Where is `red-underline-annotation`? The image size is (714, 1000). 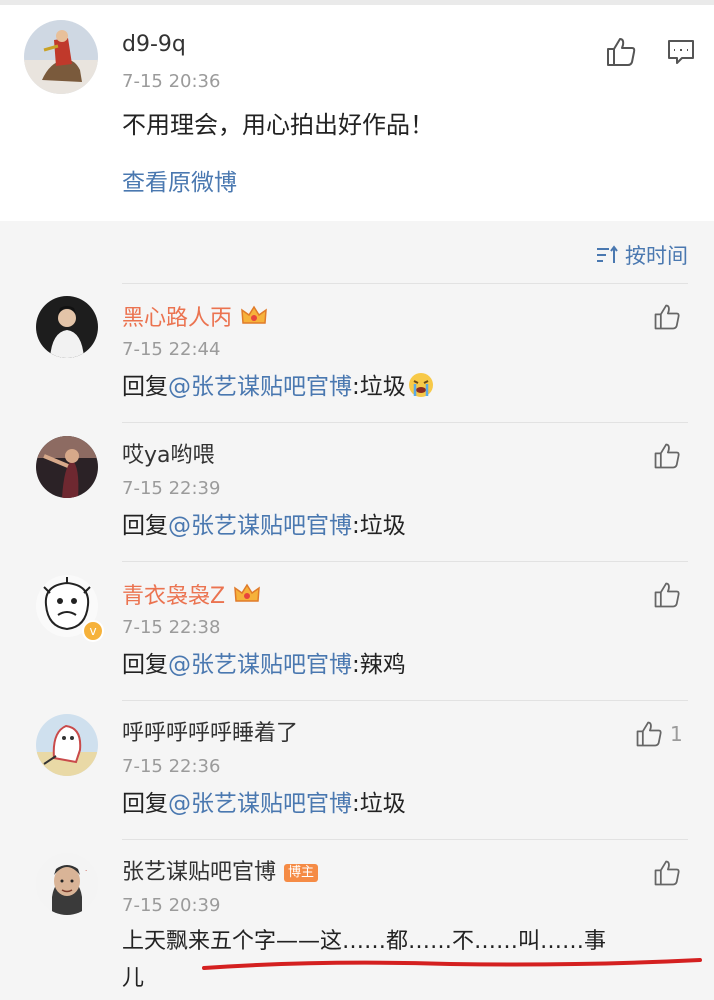 red-underline-annotation is located at coordinates (452, 964).